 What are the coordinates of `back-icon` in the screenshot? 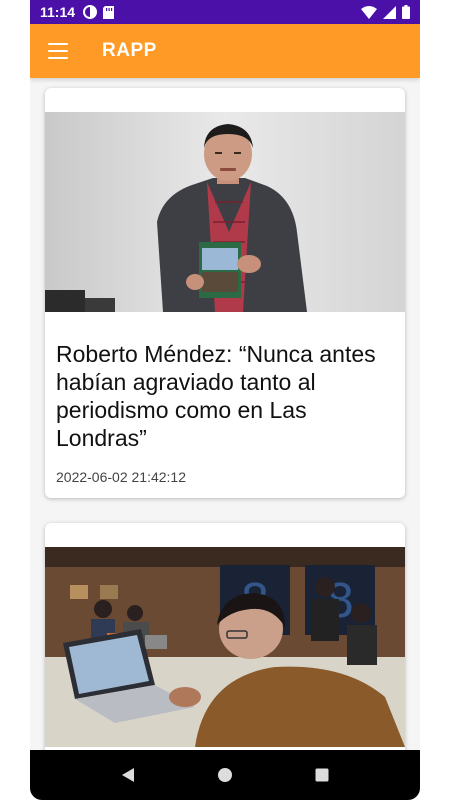 It's located at (128, 775).